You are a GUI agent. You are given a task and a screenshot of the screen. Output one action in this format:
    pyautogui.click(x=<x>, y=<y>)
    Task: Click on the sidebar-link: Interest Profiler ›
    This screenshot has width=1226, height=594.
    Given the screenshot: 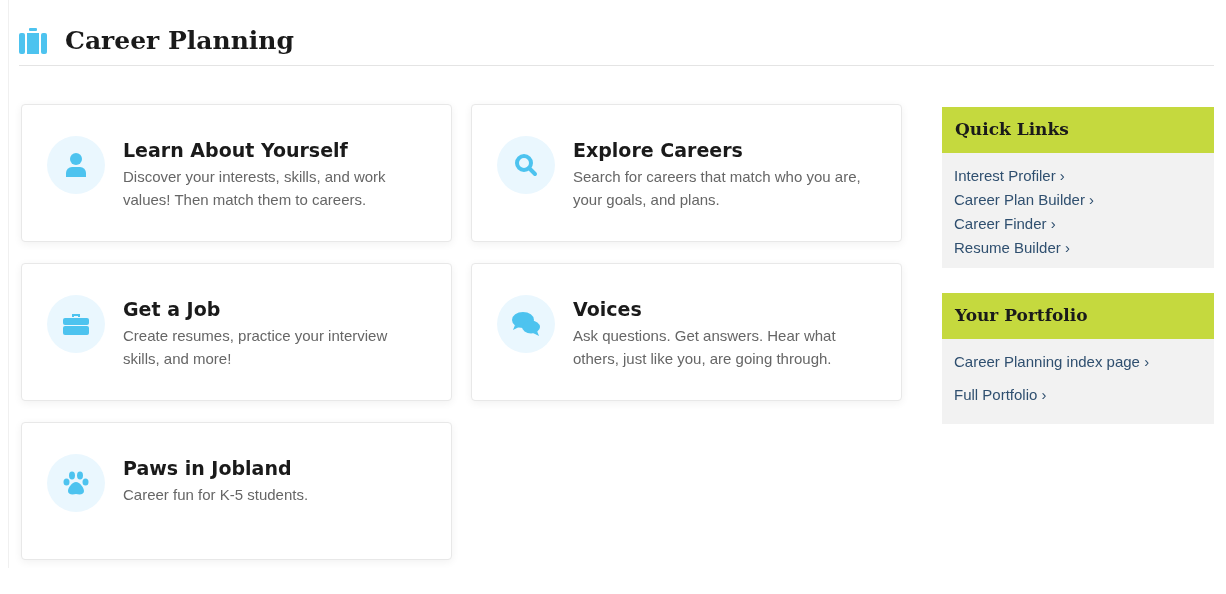 What is the action you would take?
    pyautogui.click(x=1078, y=175)
    